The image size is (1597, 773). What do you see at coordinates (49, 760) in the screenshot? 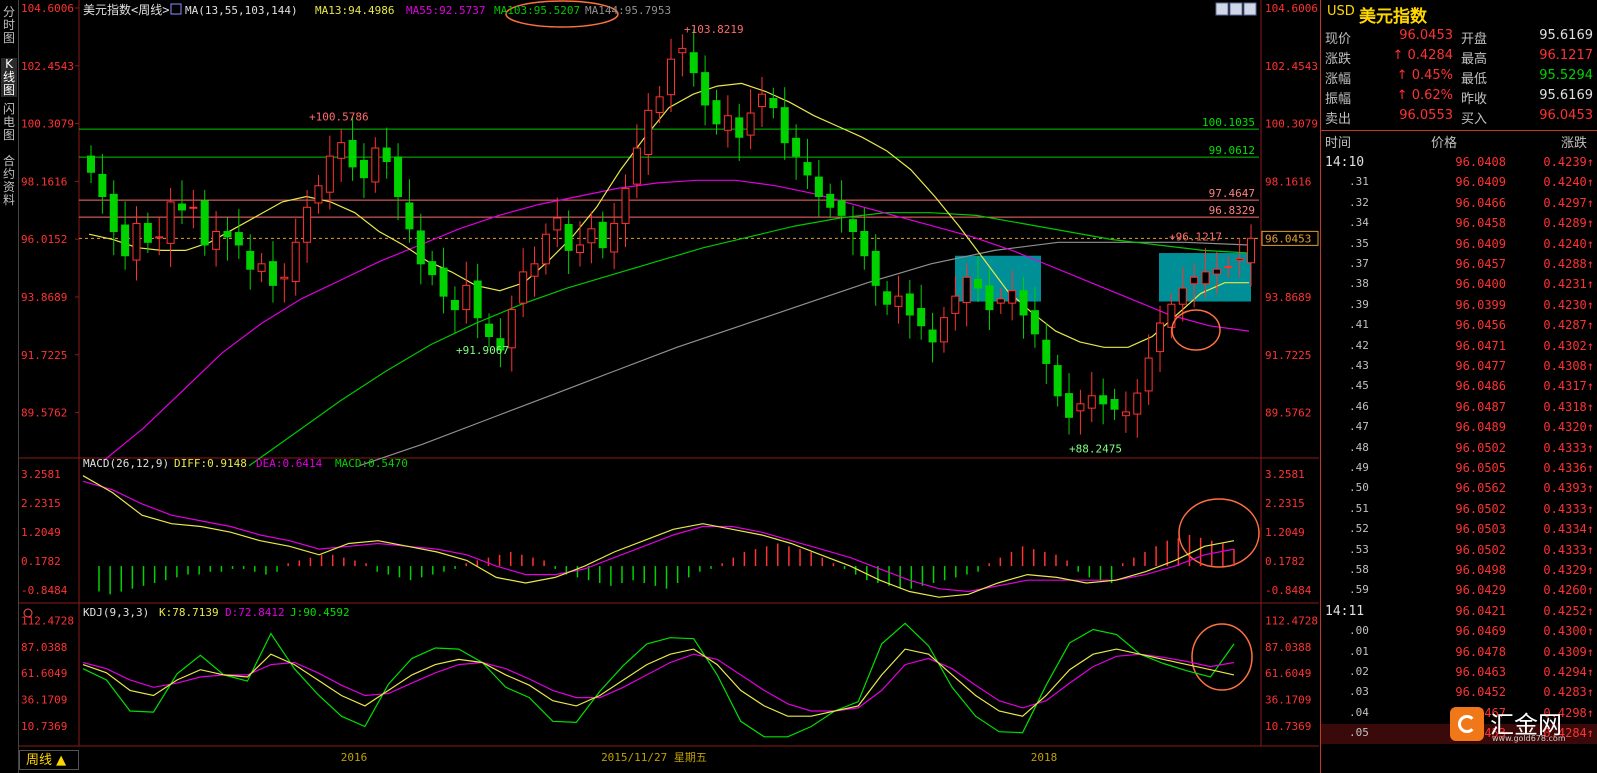
I see `period-button: 周线 ▲` at bounding box center [49, 760].